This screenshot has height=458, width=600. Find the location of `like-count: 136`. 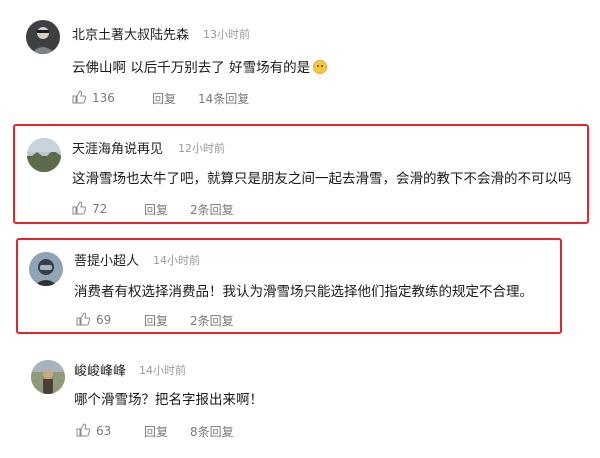

like-count: 136 is located at coordinates (103, 98).